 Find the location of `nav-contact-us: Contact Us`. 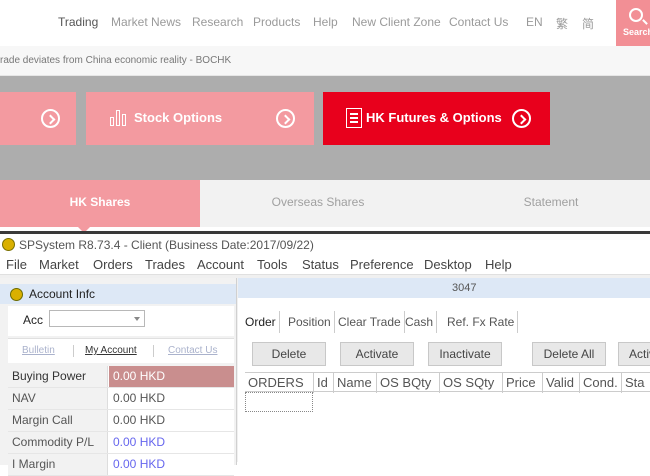

nav-contact-us: Contact Us is located at coordinates (478, 22).